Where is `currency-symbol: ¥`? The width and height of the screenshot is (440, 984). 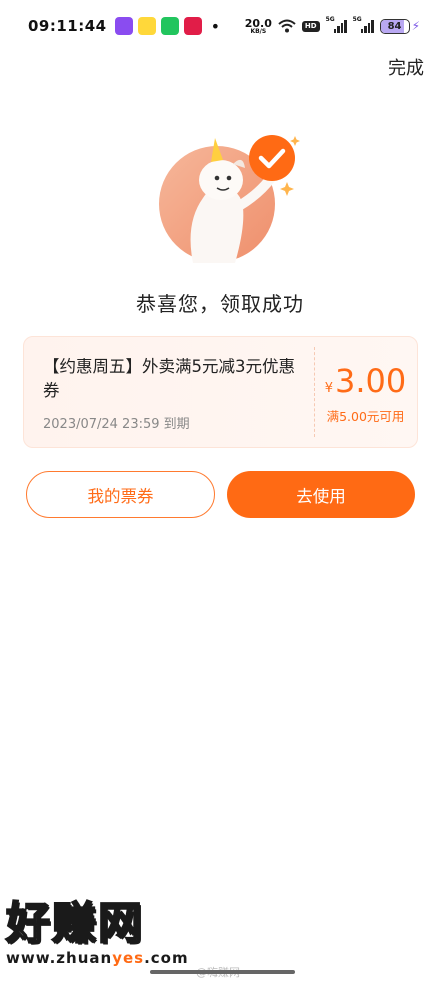 currency-symbol: ¥ is located at coordinates (329, 388).